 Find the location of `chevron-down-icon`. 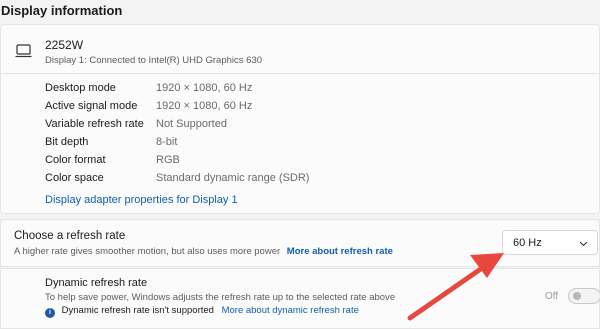

chevron-down-icon is located at coordinates (583, 244).